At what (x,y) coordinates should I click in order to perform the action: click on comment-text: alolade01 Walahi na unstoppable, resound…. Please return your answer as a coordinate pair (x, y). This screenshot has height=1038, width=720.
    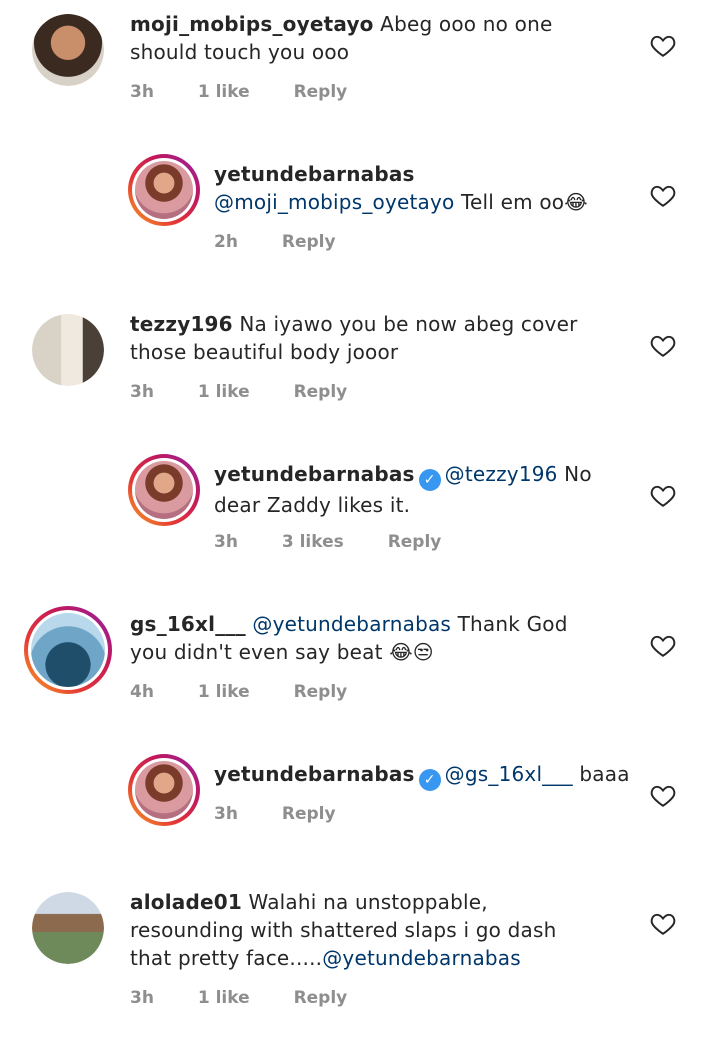
    Looking at the image, I should click on (365, 930).